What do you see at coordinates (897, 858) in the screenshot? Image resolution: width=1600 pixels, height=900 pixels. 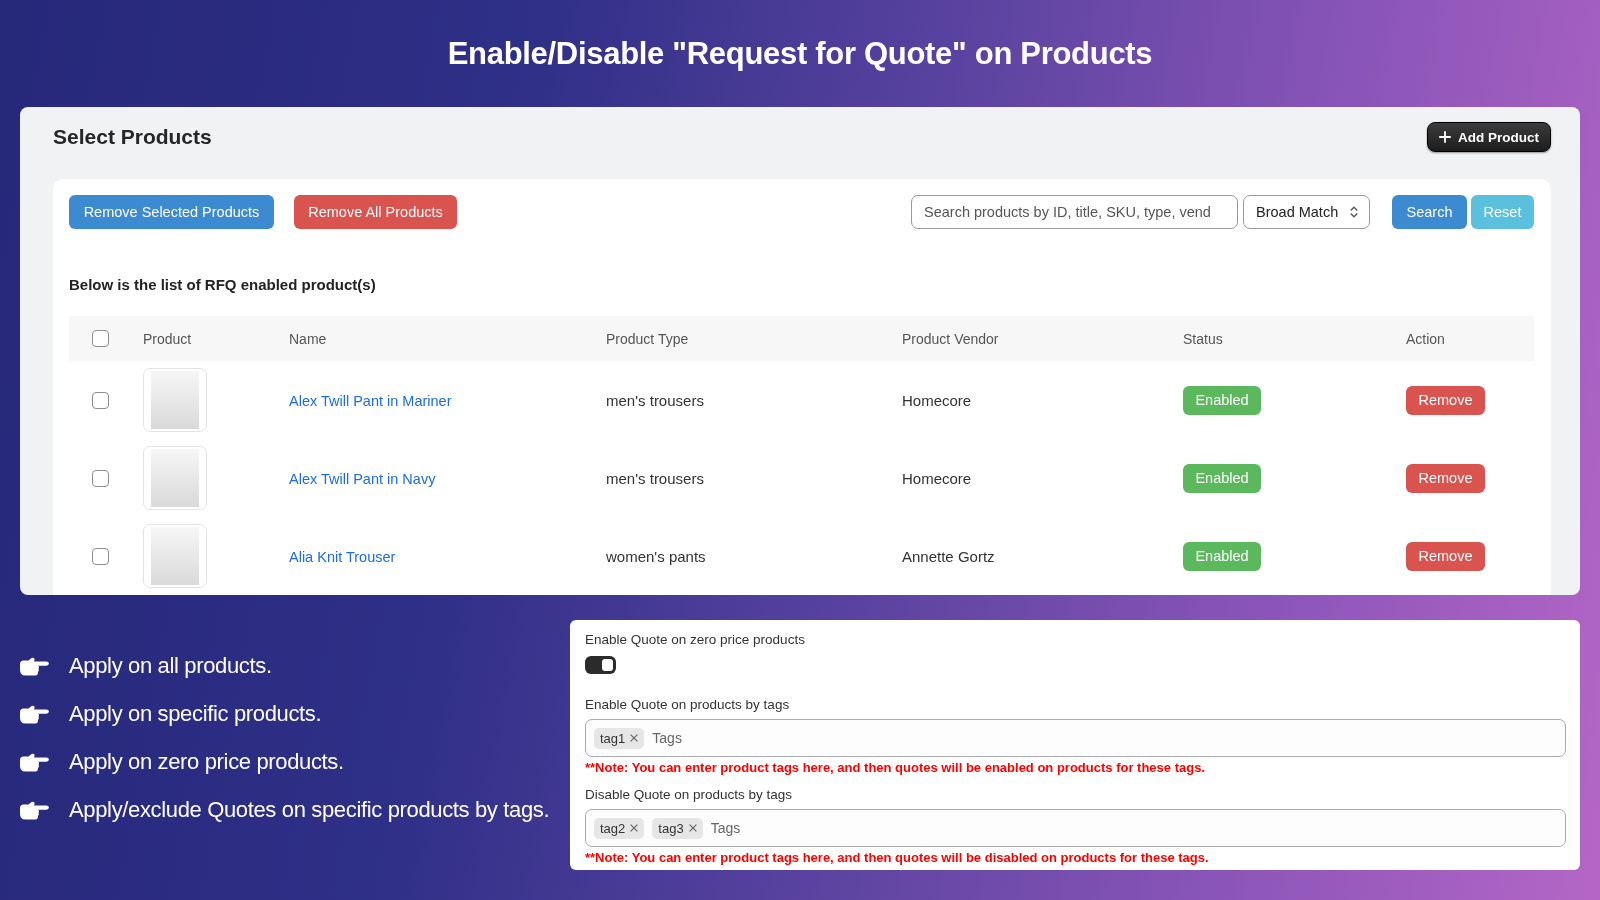 I see `note-text: **Note: You can enter product tags here, and then quotes will be disabled on products for these tags.` at bounding box center [897, 858].